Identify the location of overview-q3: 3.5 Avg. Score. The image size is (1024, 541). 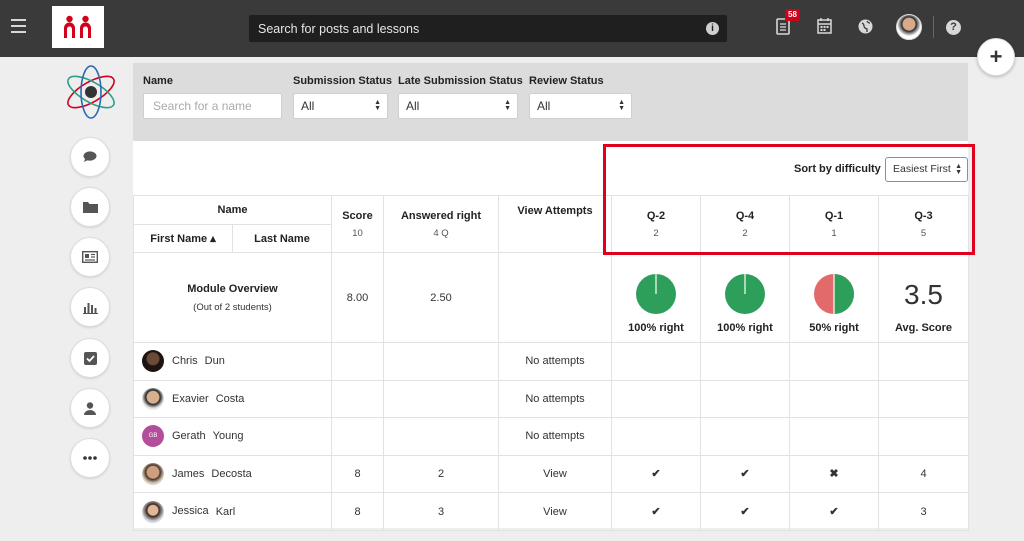
(923, 297).